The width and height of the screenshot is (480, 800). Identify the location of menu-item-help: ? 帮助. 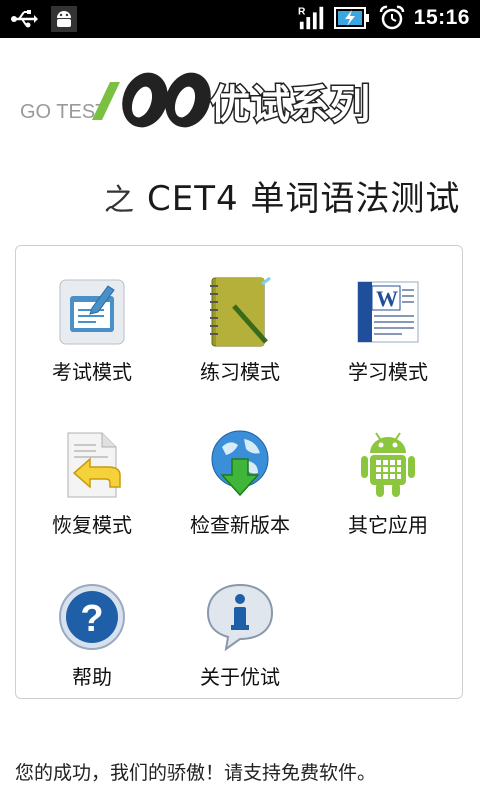
(92, 656).